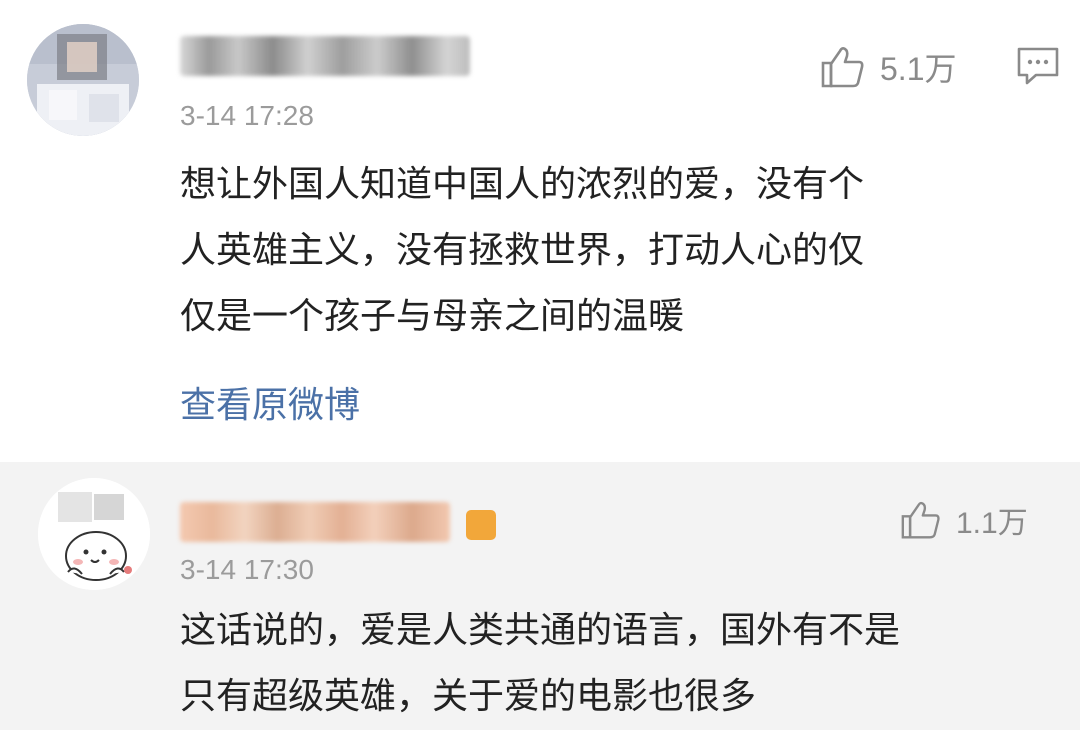 The height and width of the screenshot is (730, 1080). Describe the element at coordinates (992, 523) in the screenshot. I see `like-count: 1.1万` at that location.